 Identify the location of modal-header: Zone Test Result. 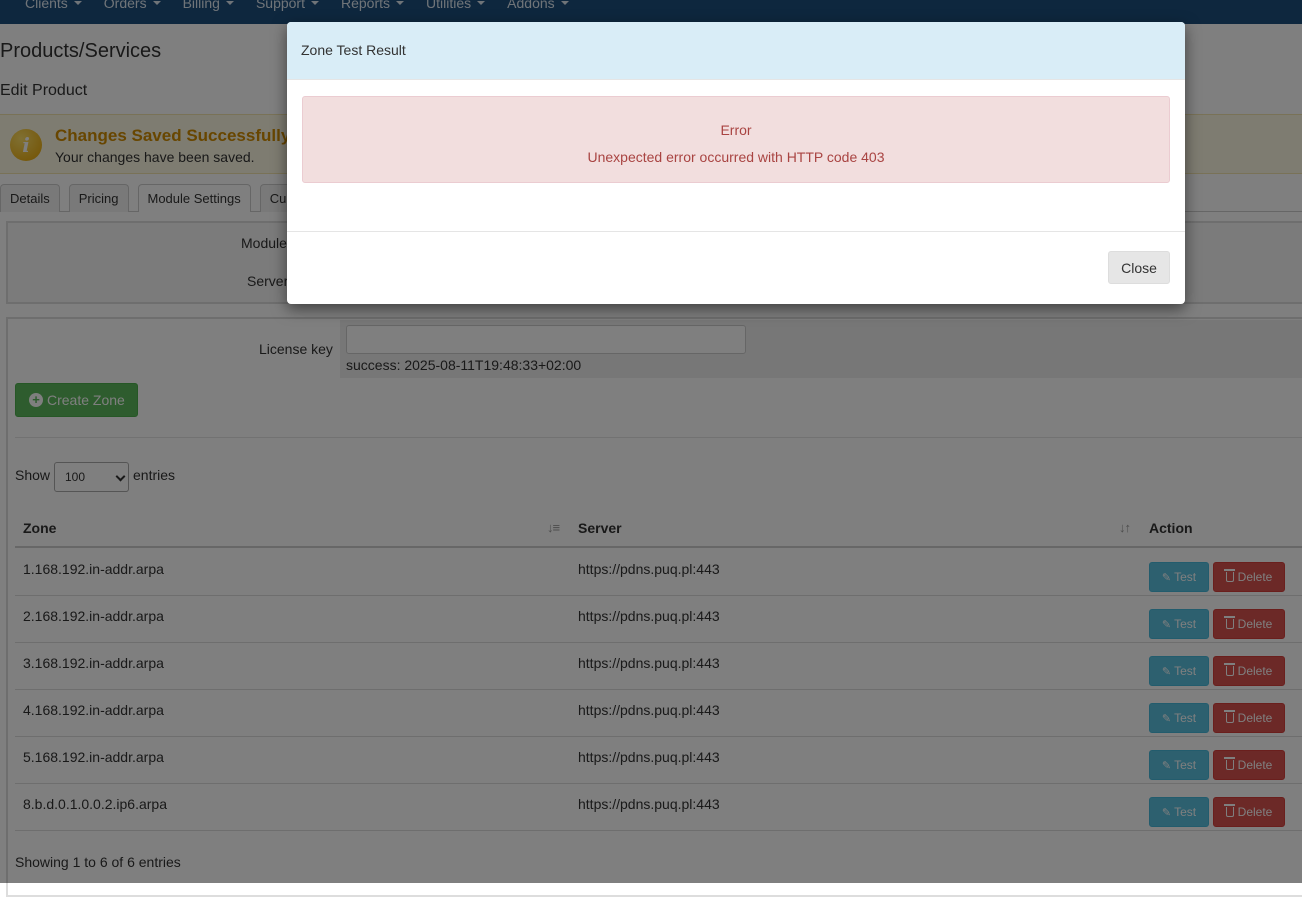
(736, 51).